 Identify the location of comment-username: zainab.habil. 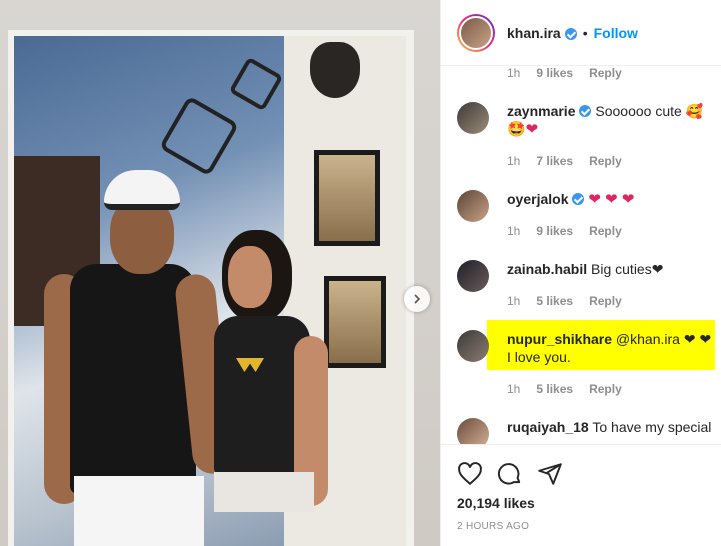
(547, 269).